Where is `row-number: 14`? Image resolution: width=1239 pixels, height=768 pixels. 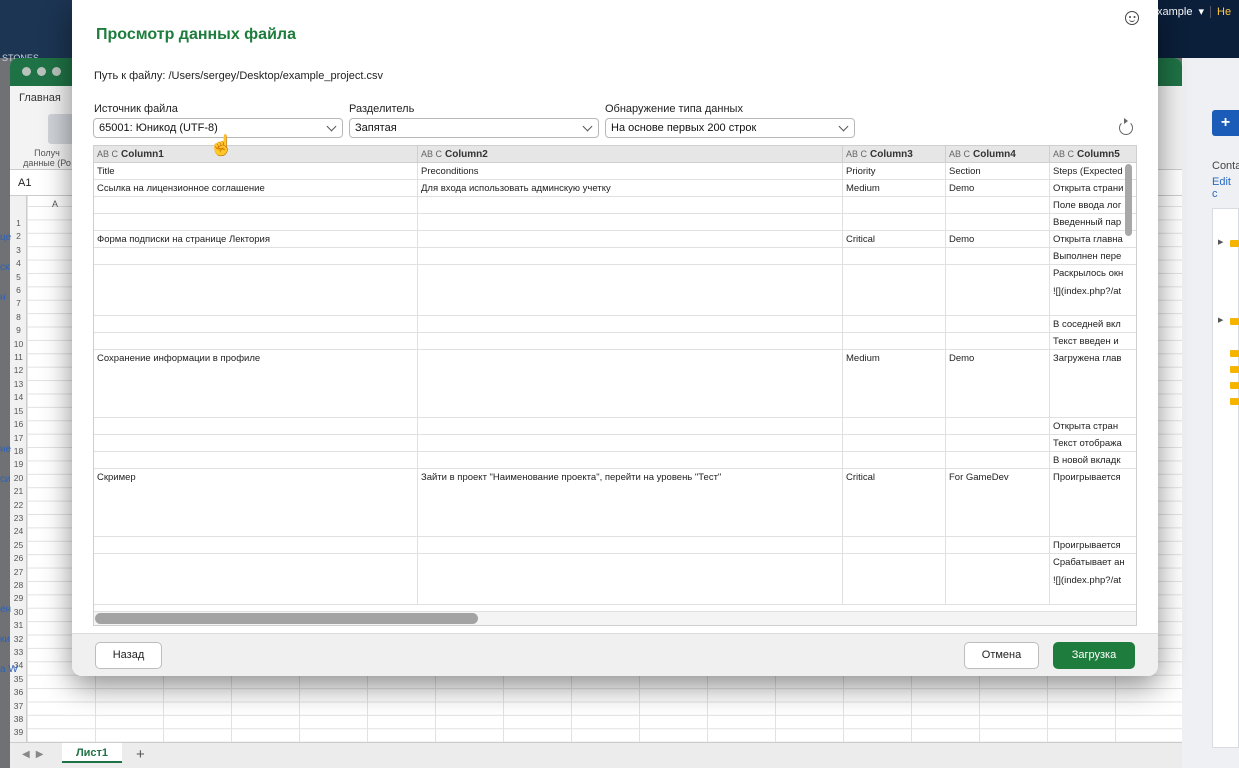 row-number: 14 is located at coordinates (18, 397).